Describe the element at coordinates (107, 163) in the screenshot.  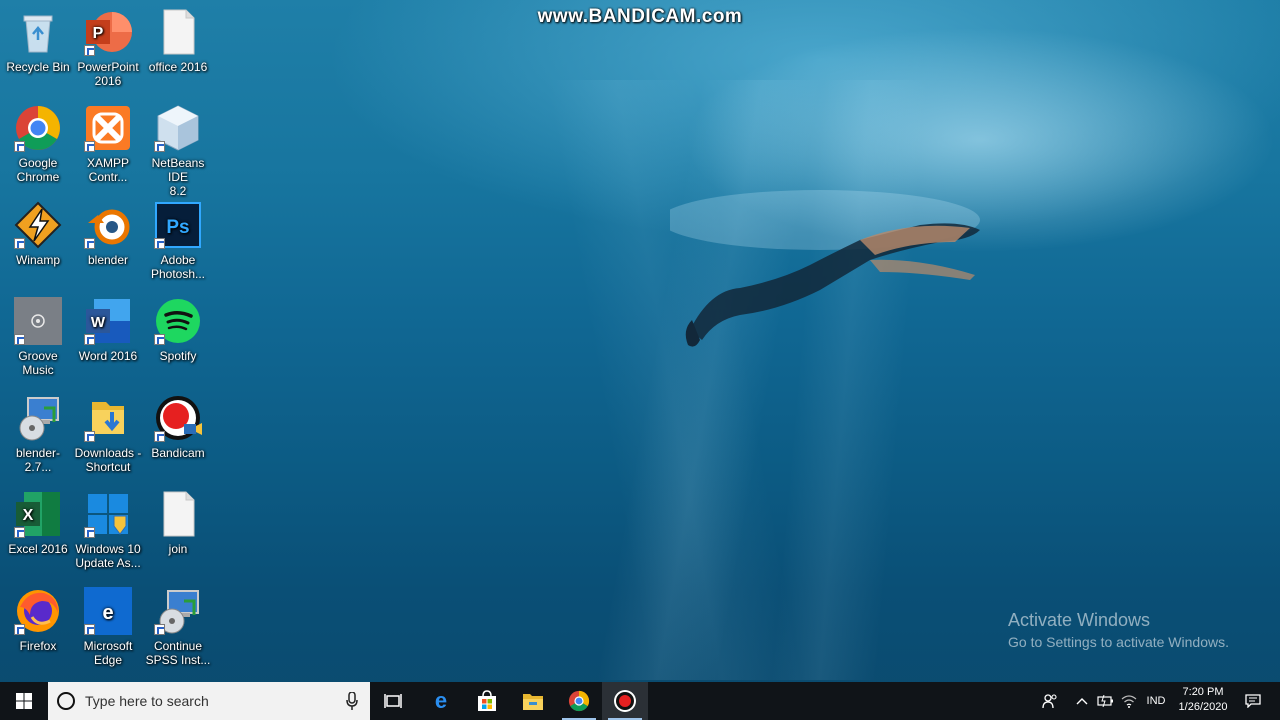
I see `icon-label: XAMPP` at that location.